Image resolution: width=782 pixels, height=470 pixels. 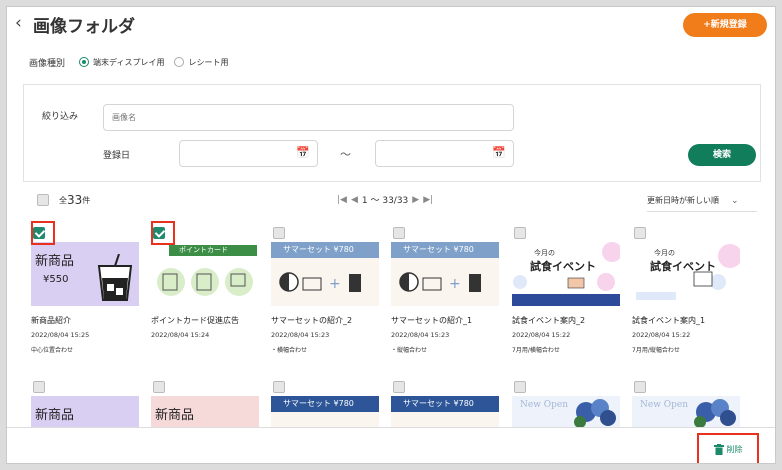 I want to click on total-count: 33, so click(x=75, y=200).